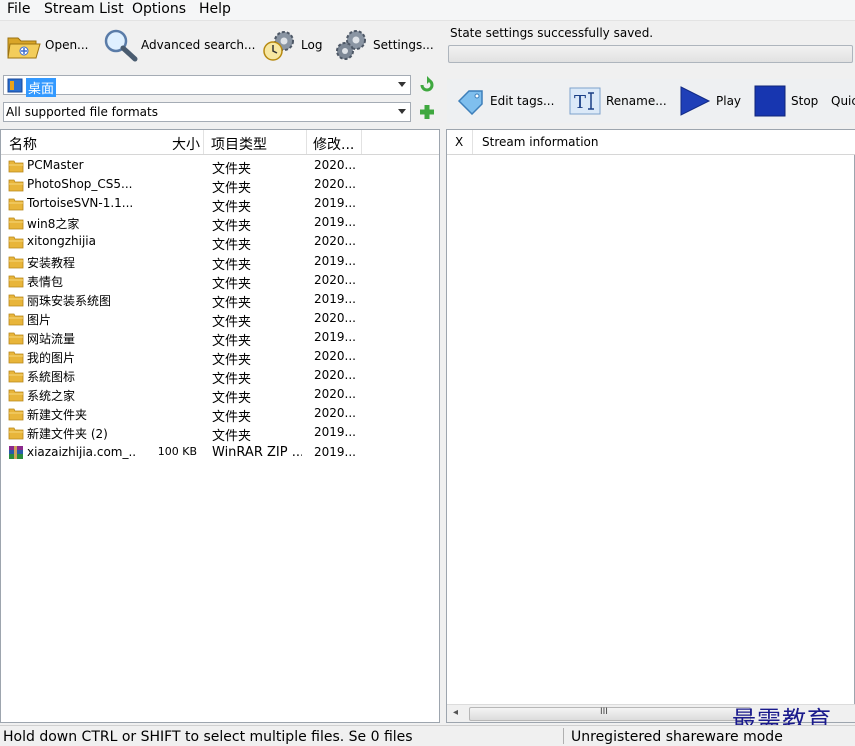  What do you see at coordinates (215, 9) in the screenshot?
I see `menu-help: Help` at bounding box center [215, 9].